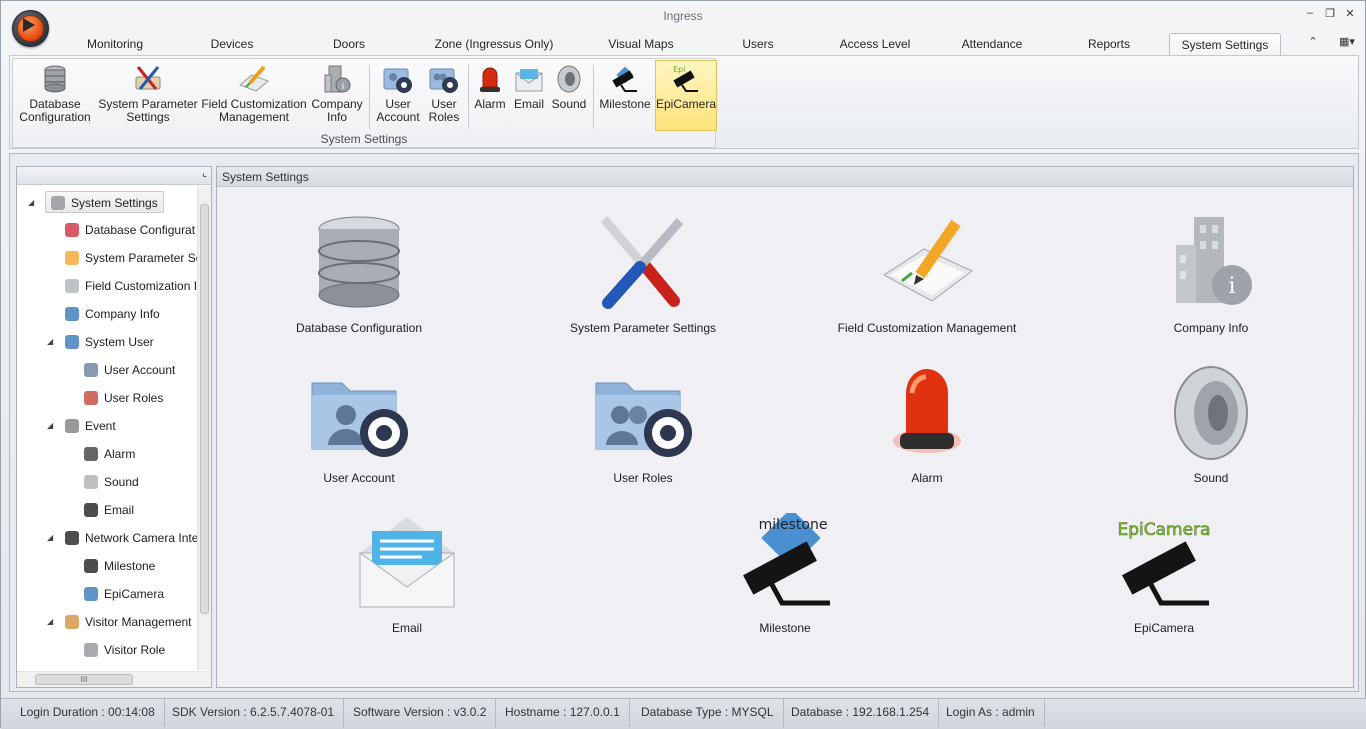 This screenshot has width=1366, height=729. I want to click on tile-milestone: milestone Milestone, so click(785, 574).